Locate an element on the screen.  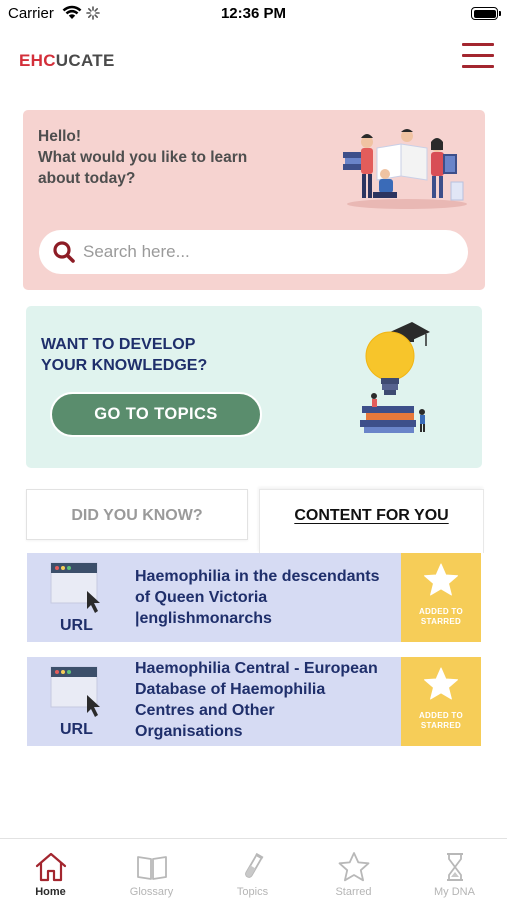
nav-glossary-label: Glossary is located at coordinates (151, 892).